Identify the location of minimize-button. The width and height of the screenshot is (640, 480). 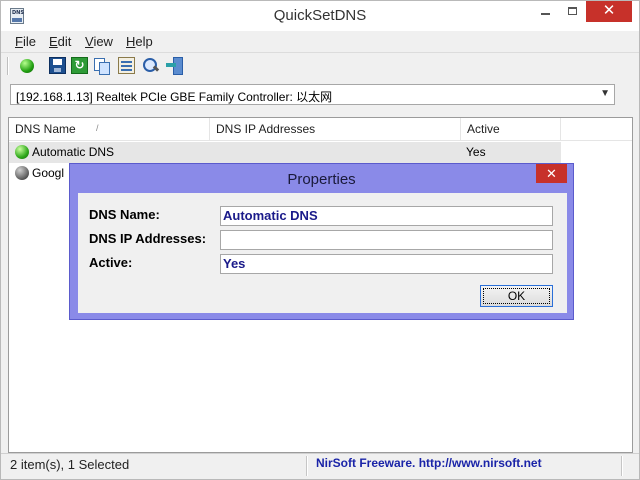
(545, 11).